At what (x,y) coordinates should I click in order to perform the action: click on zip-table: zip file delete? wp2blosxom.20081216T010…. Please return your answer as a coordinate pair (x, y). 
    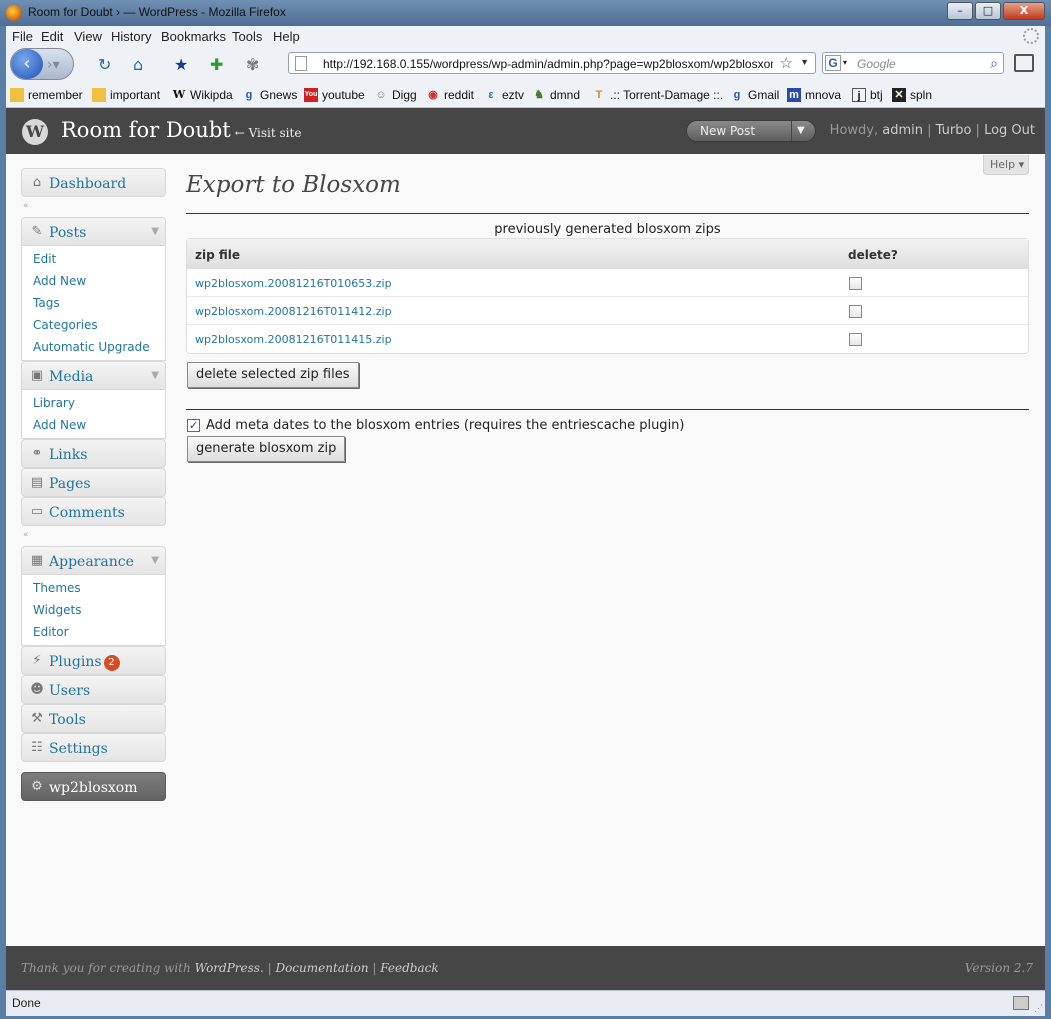
    Looking at the image, I should click on (607, 296).